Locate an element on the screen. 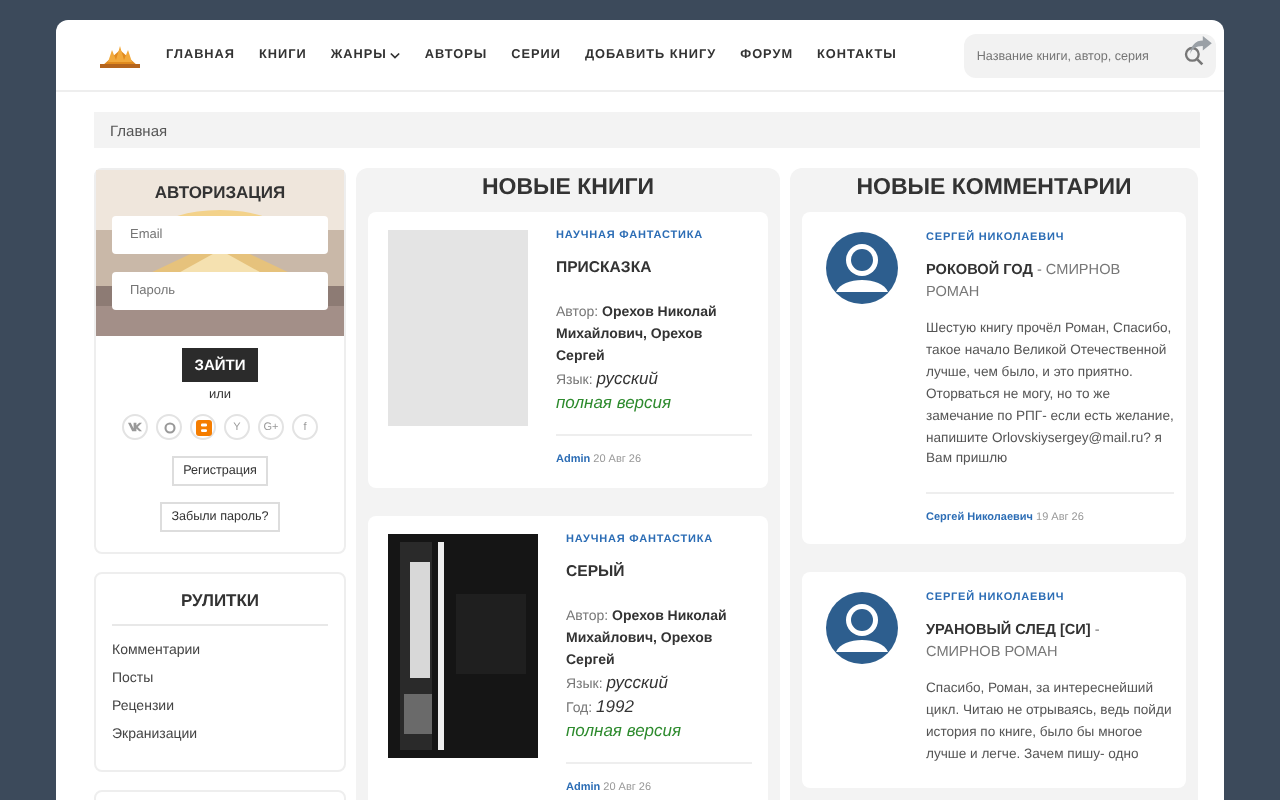  section-title: НОВЫЕ КОММЕНТАРИИ is located at coordinates (994, 188).